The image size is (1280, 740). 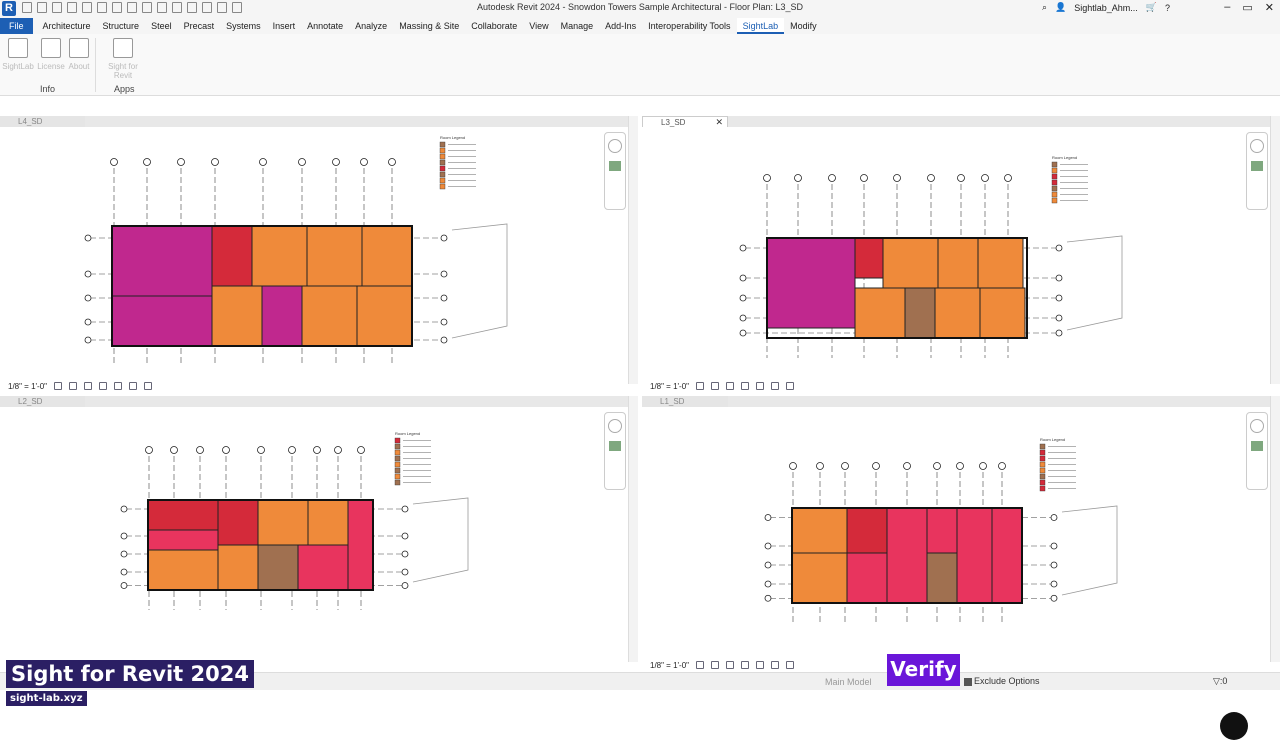 I want to click on sight-for-revit-button: Sight for Revit, so click(x=123, y=59).